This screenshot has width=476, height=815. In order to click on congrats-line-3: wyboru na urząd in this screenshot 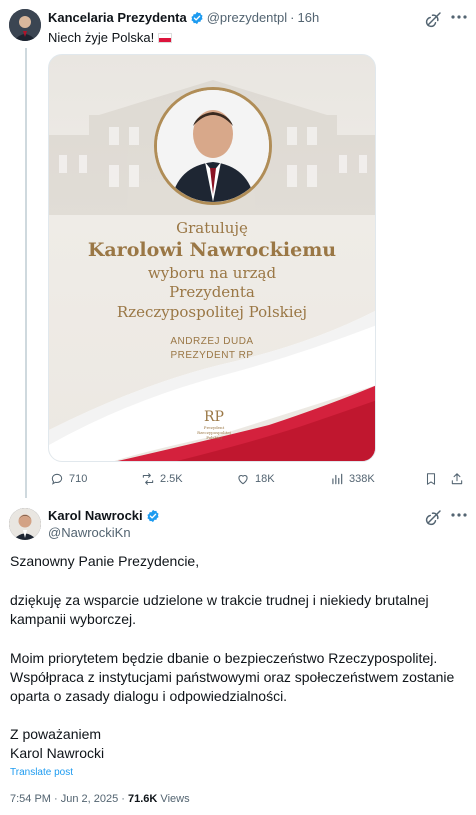, I will do `click(212, 273)`.